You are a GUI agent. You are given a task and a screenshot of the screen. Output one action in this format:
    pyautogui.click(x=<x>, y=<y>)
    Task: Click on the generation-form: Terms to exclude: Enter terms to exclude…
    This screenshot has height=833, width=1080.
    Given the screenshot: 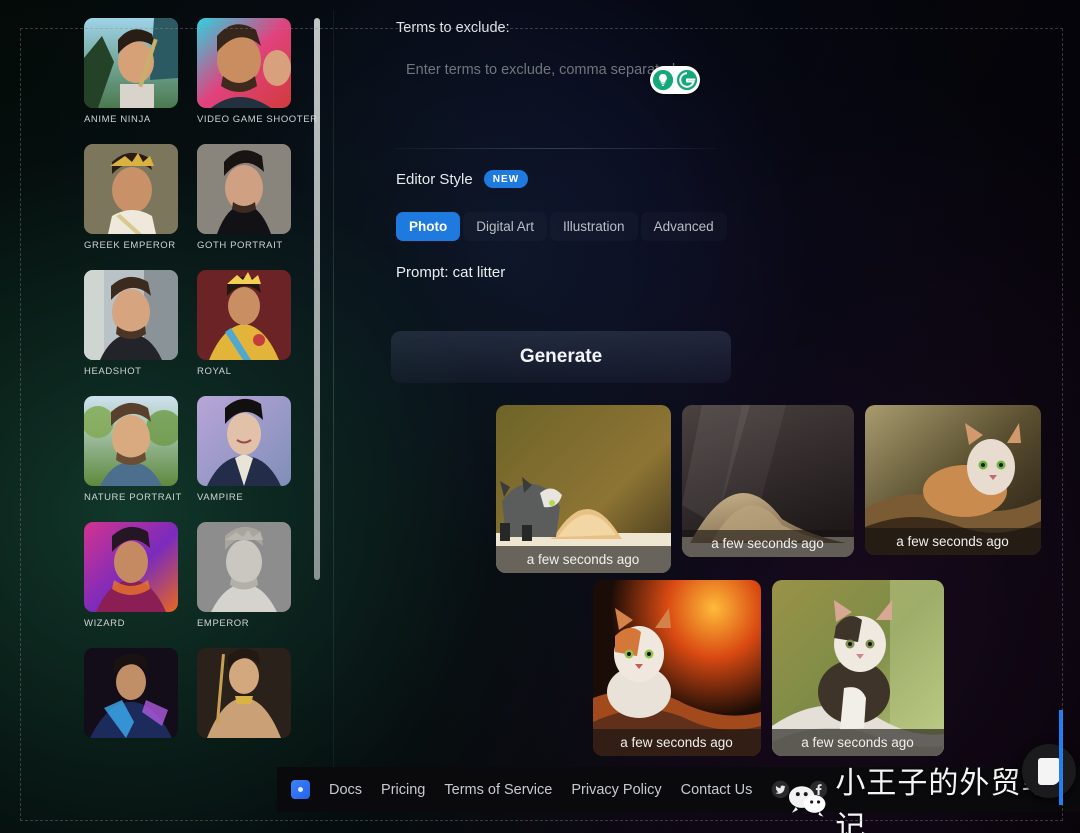 What is the action you would take?
    pyautogui.click(x=566, y=70)
    